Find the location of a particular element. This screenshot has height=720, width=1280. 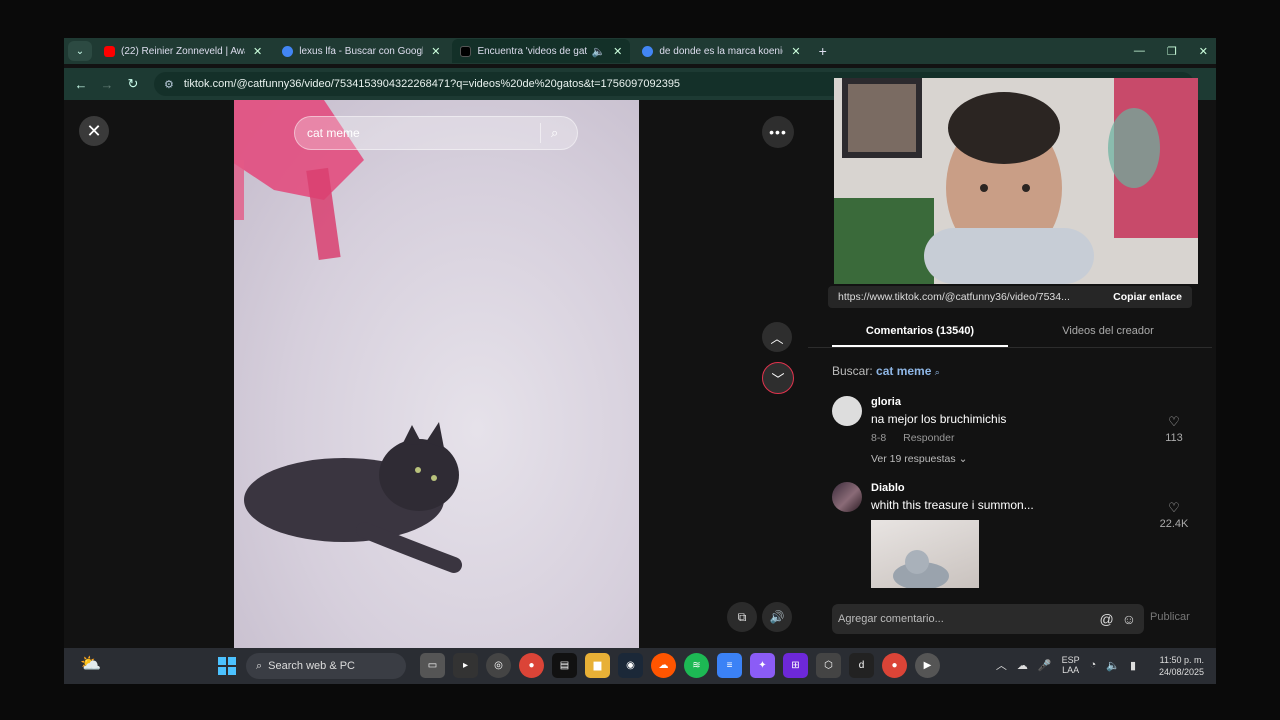

publish-button: Publicar is located at coordinates (1170, 617).